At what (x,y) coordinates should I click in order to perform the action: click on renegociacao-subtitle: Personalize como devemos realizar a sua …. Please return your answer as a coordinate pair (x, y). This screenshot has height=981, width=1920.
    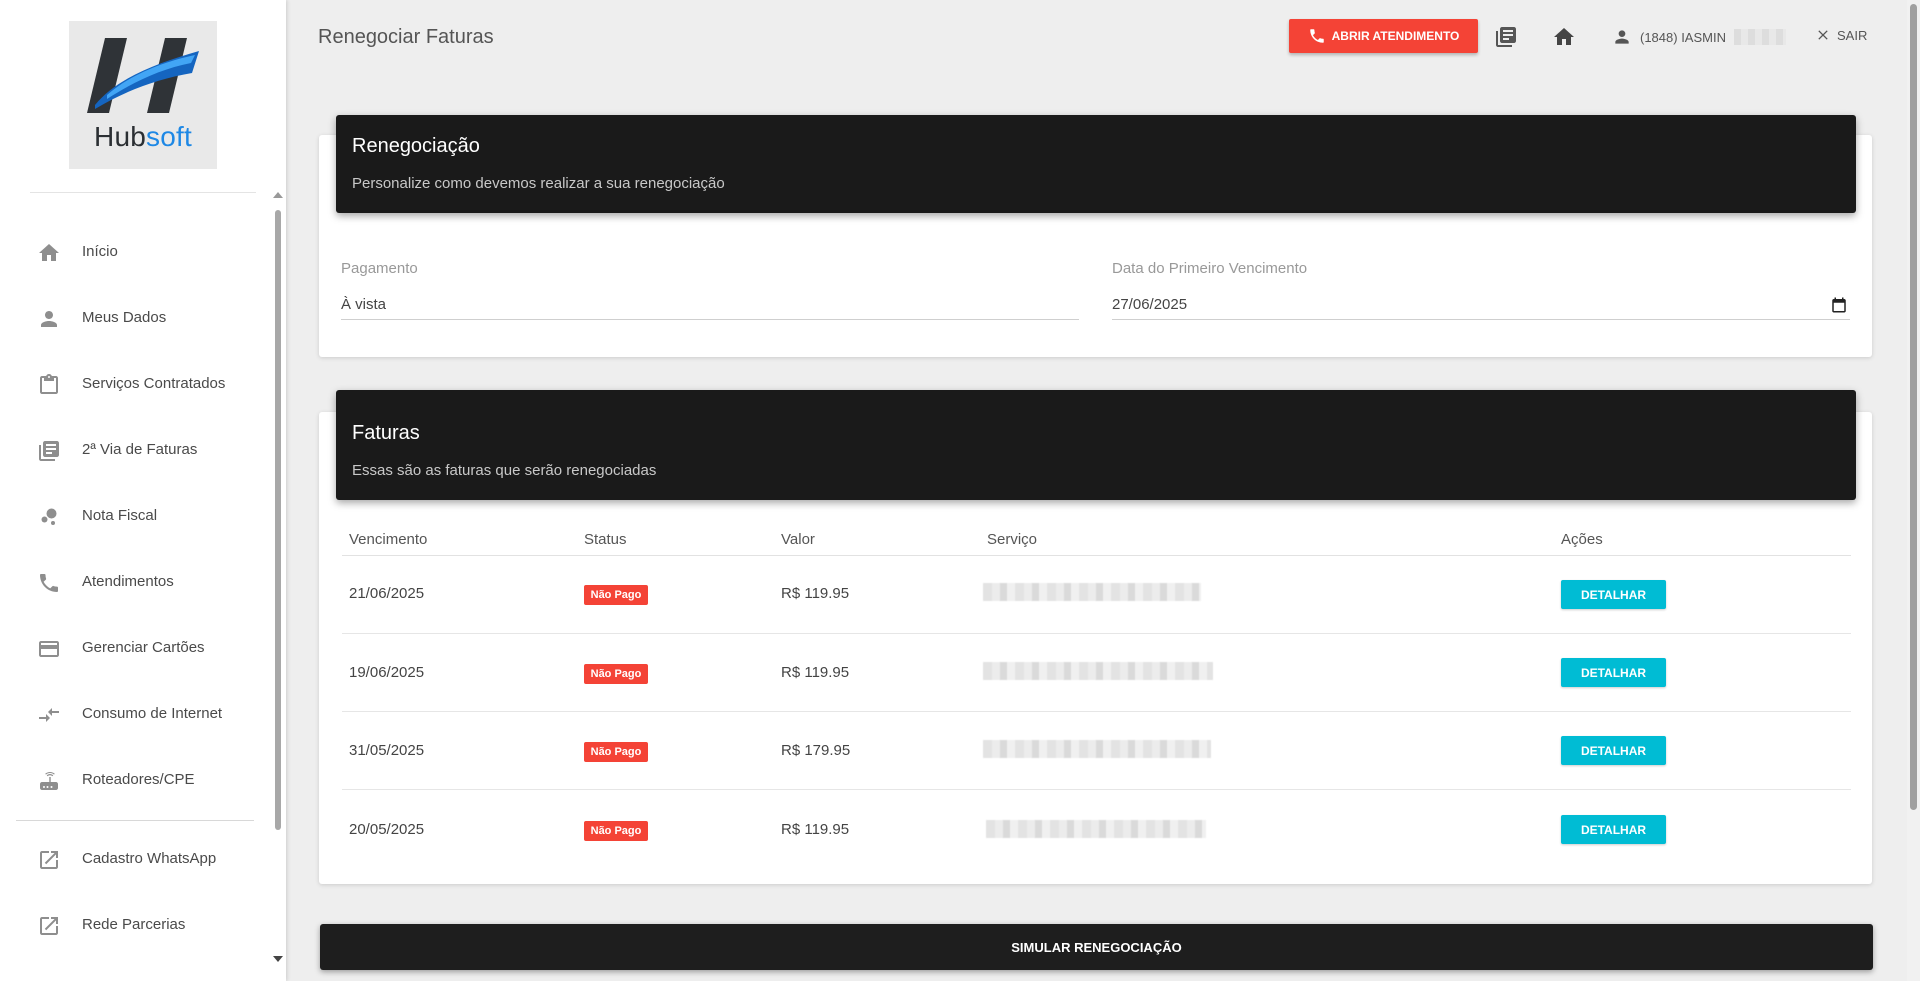
    Looking at the image, I should click on (538, 183).